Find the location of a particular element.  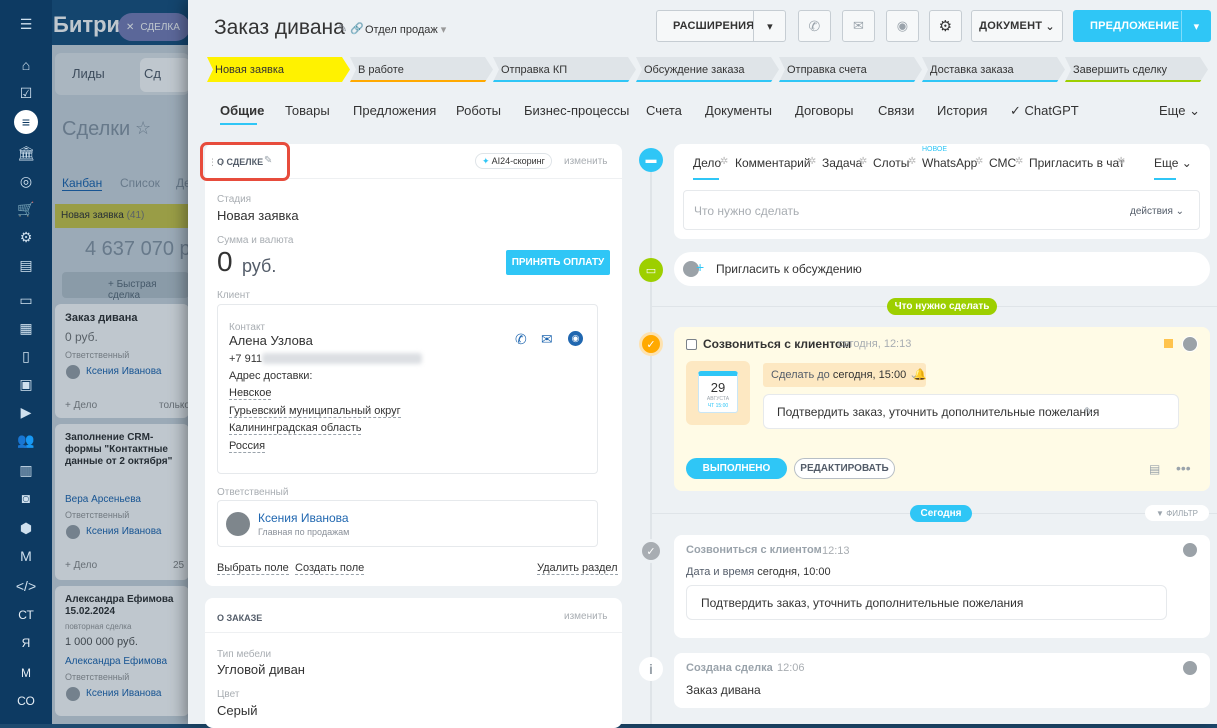

bell-icon: 🔔 is located at coordinates (920, 374).